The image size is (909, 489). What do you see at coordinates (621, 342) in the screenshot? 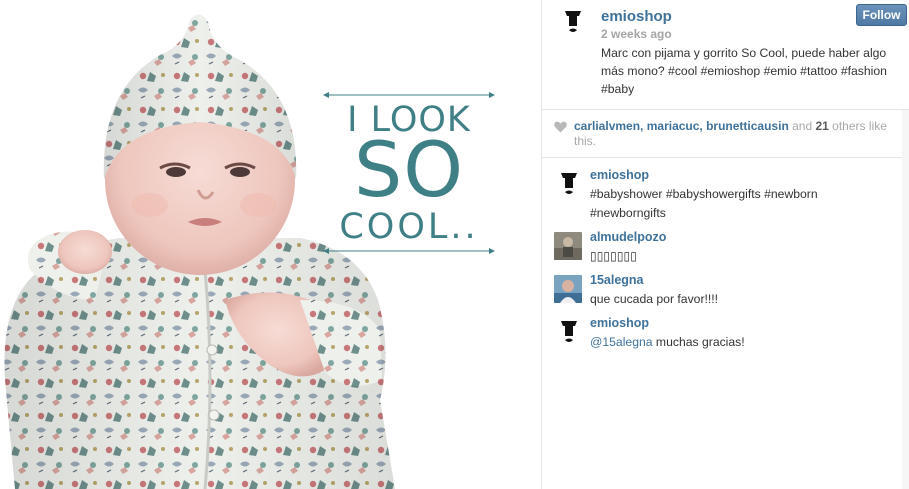
I see `comment-mention: @15alegna` at bounding box center [621, 342].